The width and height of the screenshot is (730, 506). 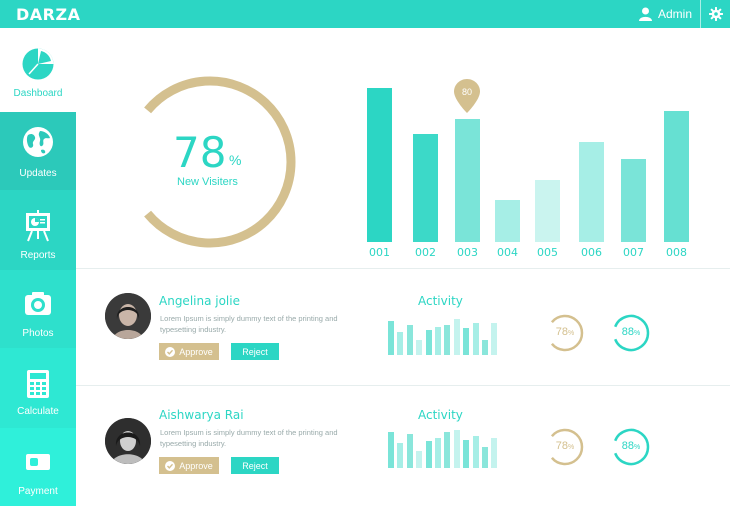 What do you see at coordinates (38, 255) in the screenshot?
I see `sidebar-item-label: Reports` at bounding box center [38, 255].